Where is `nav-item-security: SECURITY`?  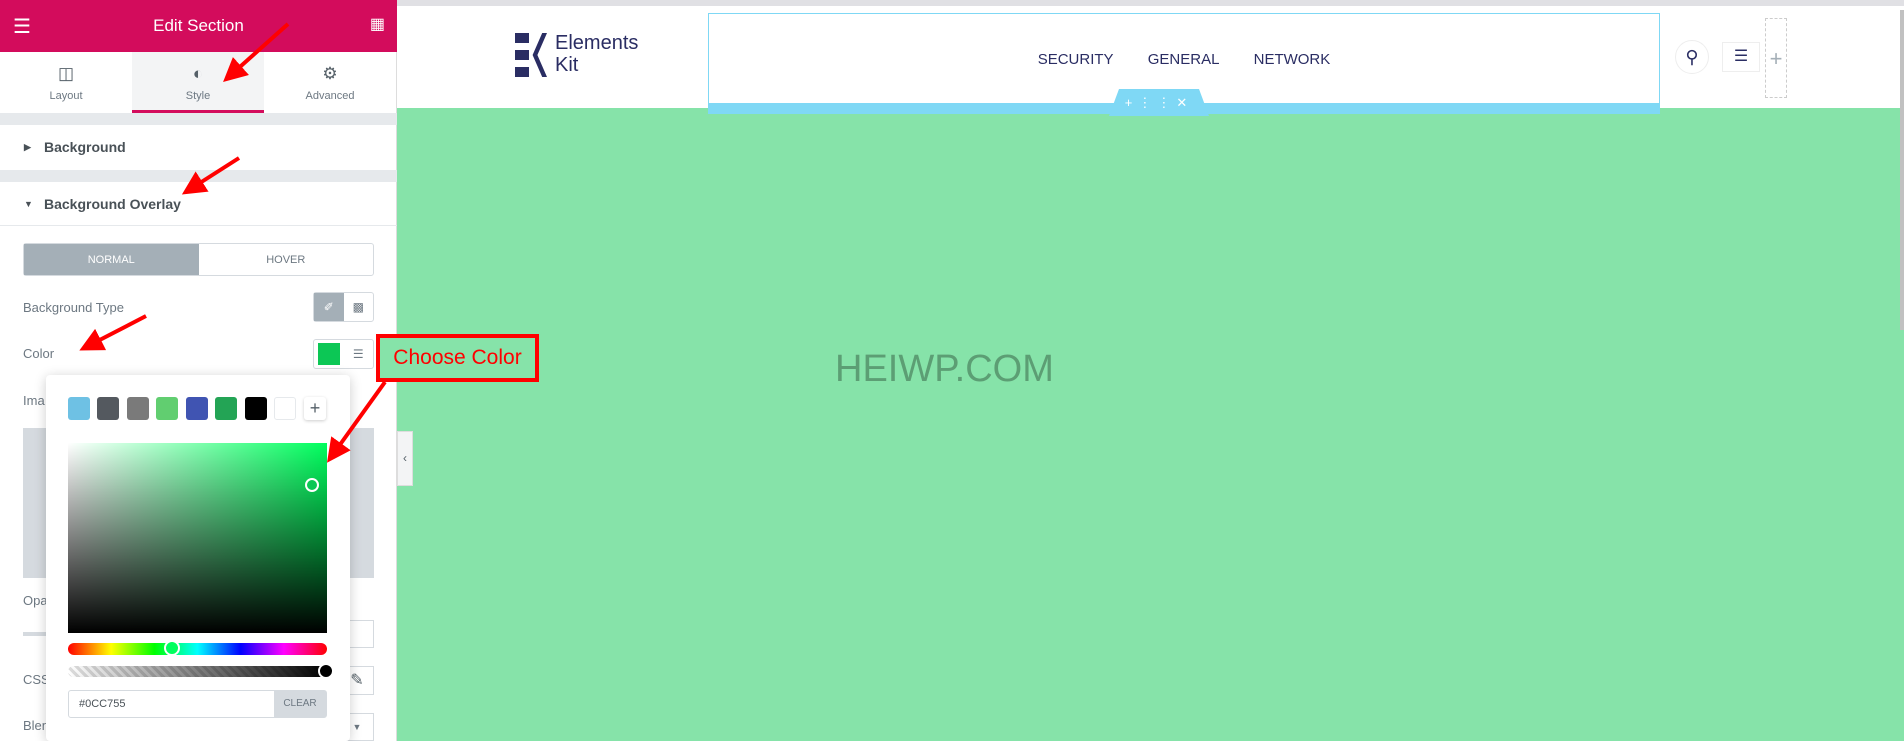
nav-item-security: SECURITY is located at coordinates (1076, 59).